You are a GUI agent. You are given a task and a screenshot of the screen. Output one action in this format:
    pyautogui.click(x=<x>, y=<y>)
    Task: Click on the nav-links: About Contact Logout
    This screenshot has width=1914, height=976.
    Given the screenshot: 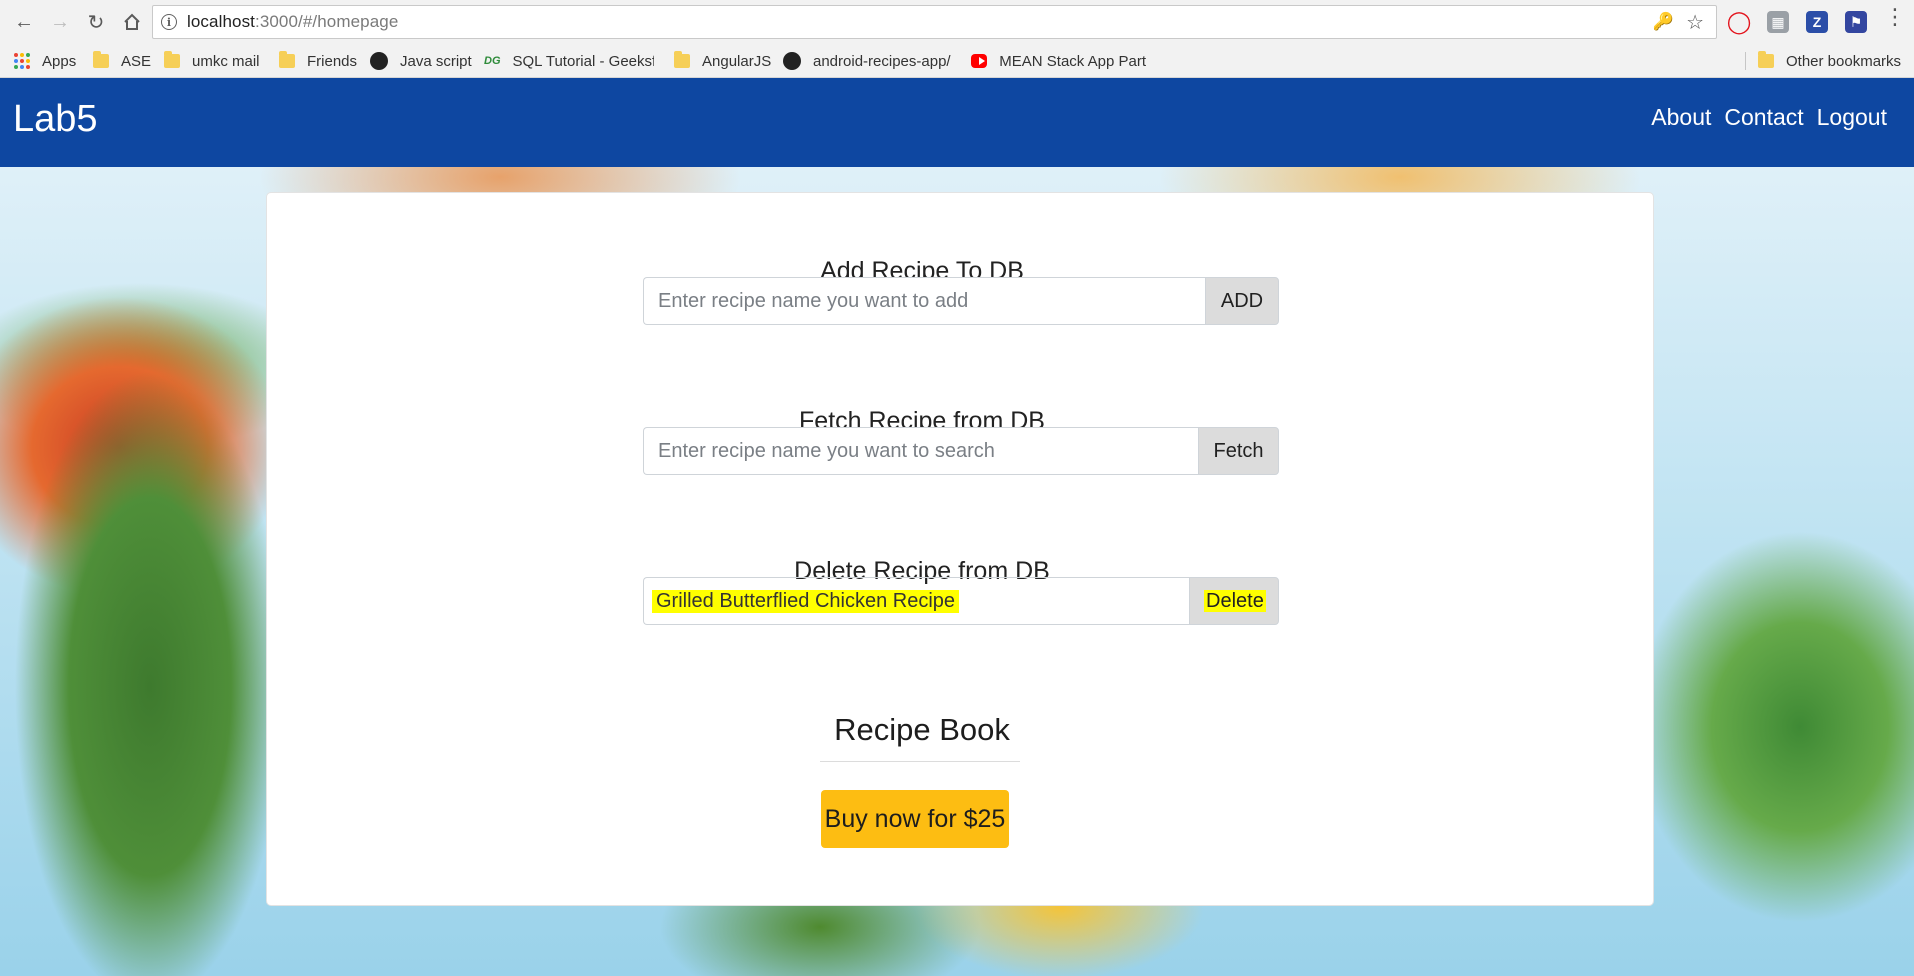 What is the action you would take?
    pyautogui.click(x=1762, y=117)
    